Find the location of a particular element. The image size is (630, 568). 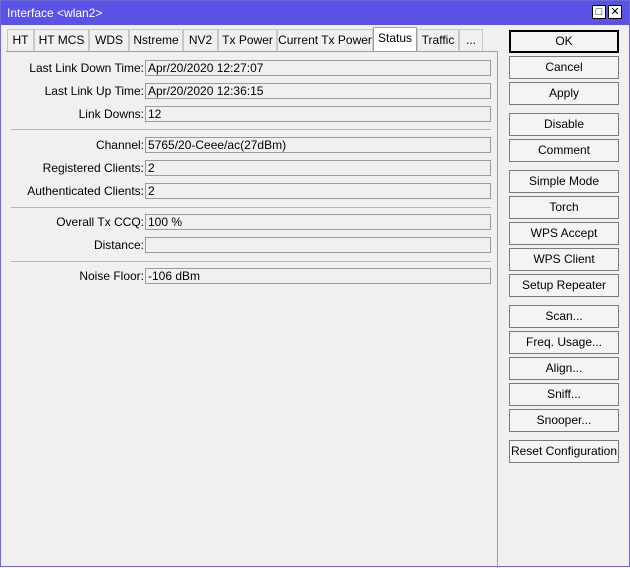

link-downs-field: 12 is located at coordinates (318, 114).